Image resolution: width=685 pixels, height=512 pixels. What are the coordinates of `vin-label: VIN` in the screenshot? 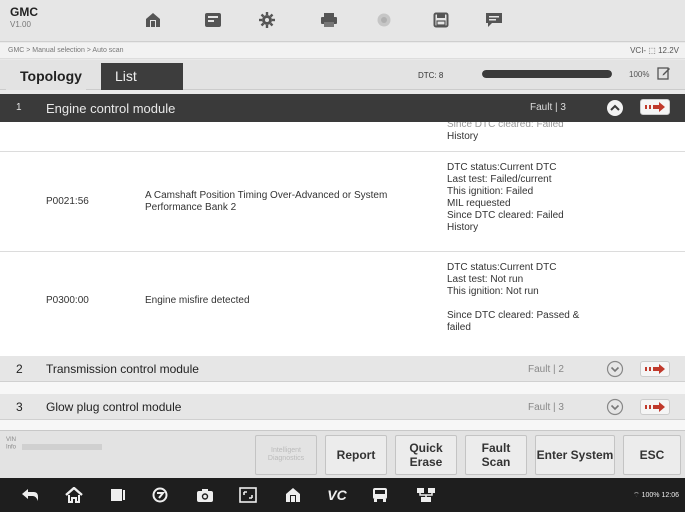 It's located at (11, 440).